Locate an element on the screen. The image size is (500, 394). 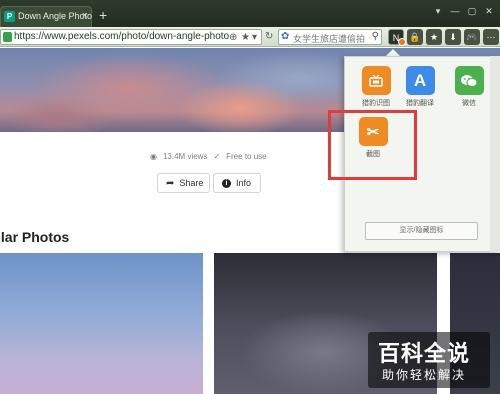
license-text: Free to use is located at coordinates (246, 156).